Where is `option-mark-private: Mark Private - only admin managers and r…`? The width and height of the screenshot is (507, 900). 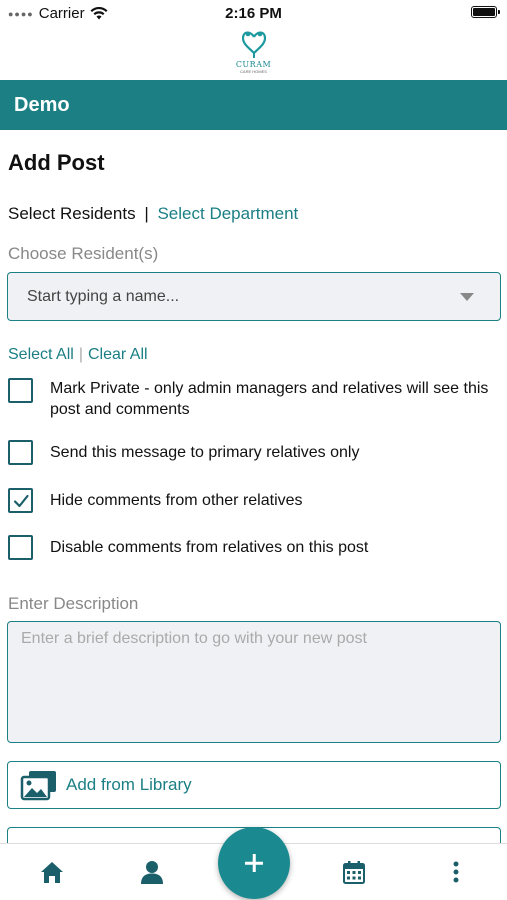
option-mark-private: Mark Private - only admin managers and r… is located at coordinates (256, 399).